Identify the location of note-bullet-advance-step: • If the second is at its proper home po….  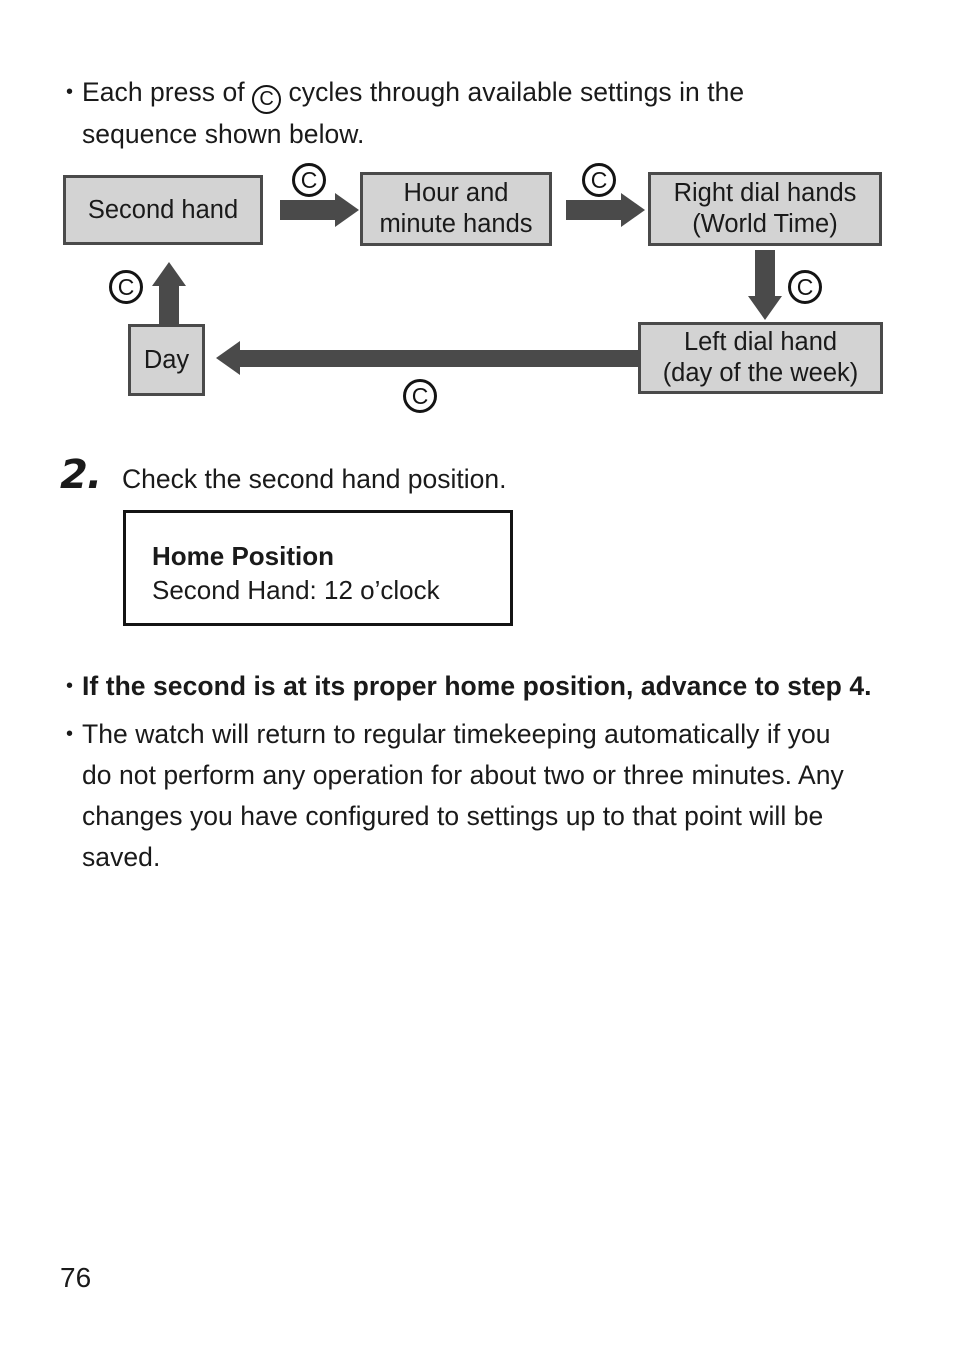
(500, 686).